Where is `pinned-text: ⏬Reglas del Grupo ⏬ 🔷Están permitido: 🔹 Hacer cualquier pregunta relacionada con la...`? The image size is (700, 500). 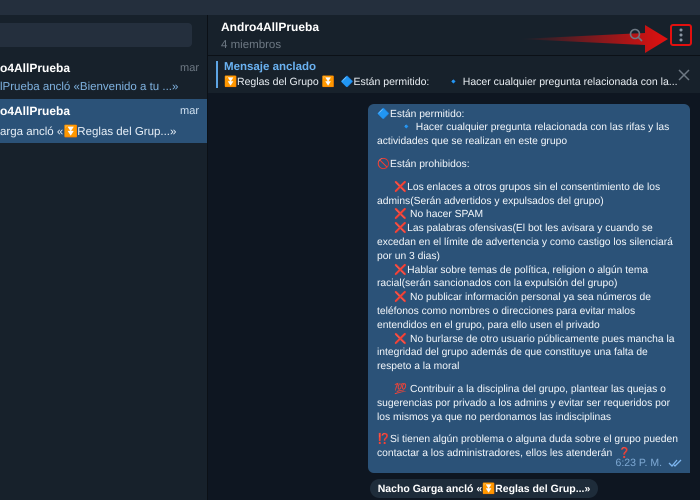
pinned-text: ⏬Reglas del Grupo ⏬ 🔷Están permitido: 🔹 Hacer cualquier pregunta relacionada con la... is located at coordinates (451, 81).